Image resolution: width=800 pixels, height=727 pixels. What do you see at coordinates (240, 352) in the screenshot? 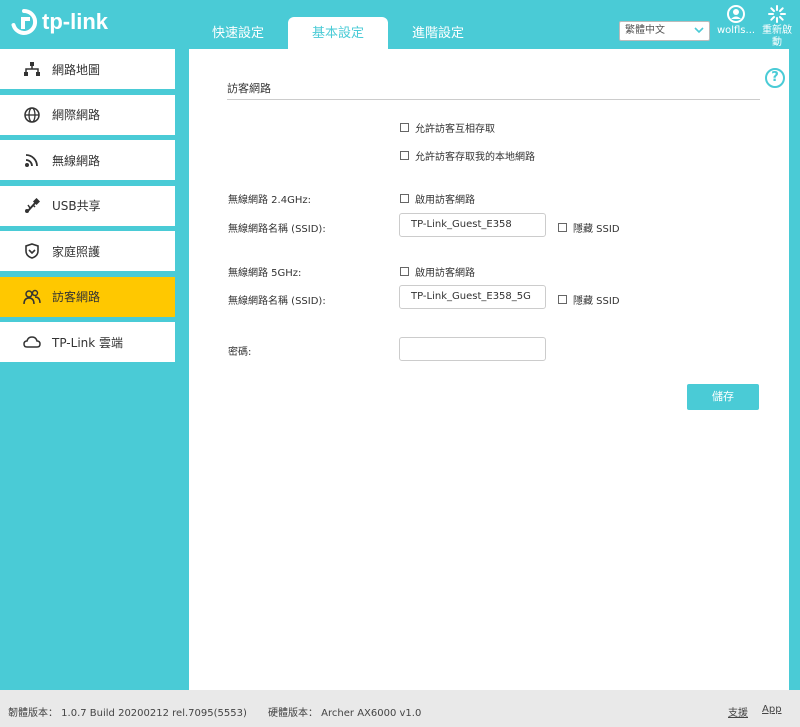
I see `password-label: 密碼:` at bounding box center [240, 352].